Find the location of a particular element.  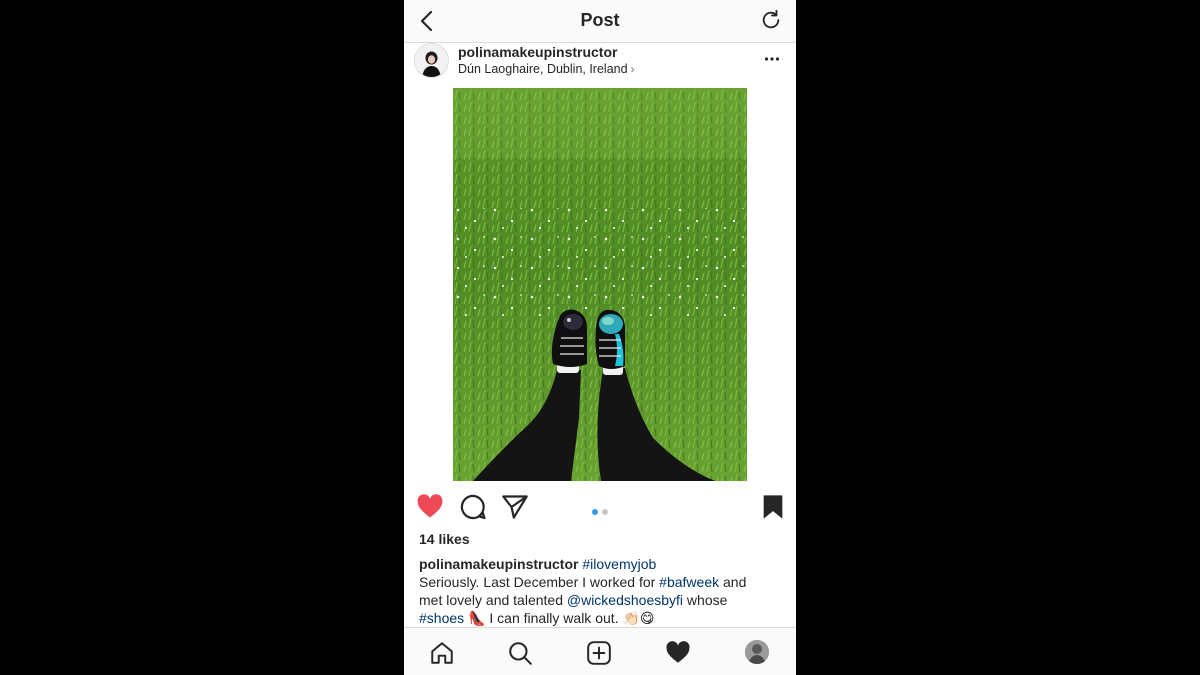

top-nav-bar: Post is located at coordinates (600, 21).